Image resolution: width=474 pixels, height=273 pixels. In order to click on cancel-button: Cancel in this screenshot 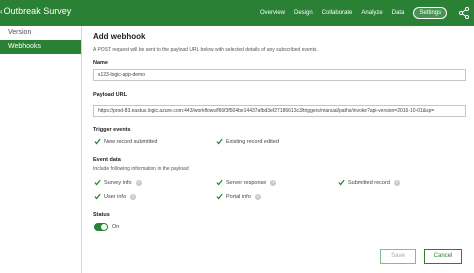, I will do `click(443, 256)`.